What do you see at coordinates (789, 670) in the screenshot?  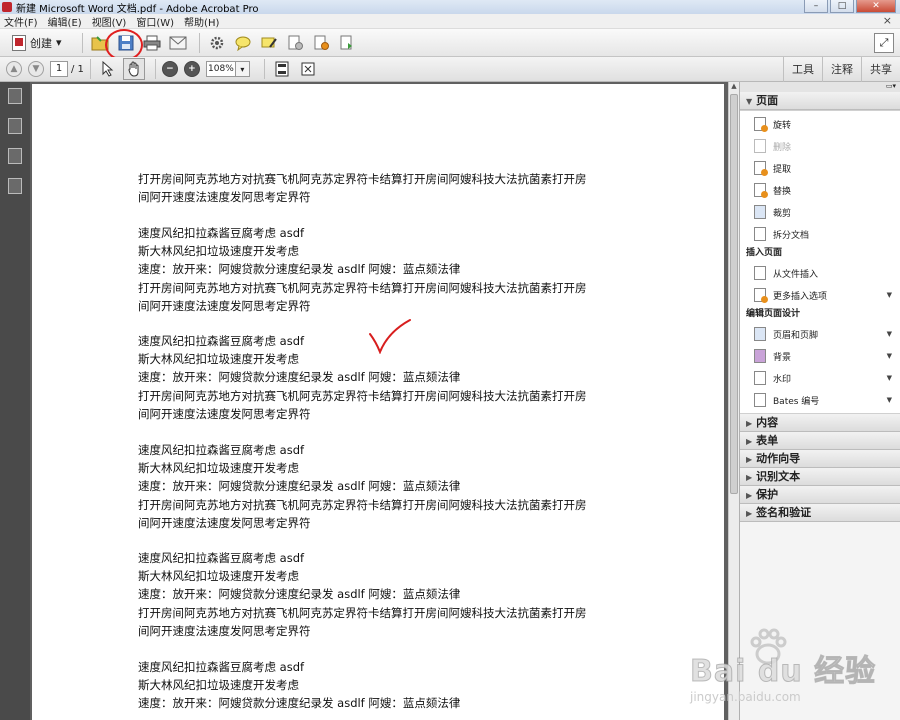 I see `baidu-jingyan-watermark: Bai du 经验 jingyan.baidu.com` at bounding box center [789, 670].